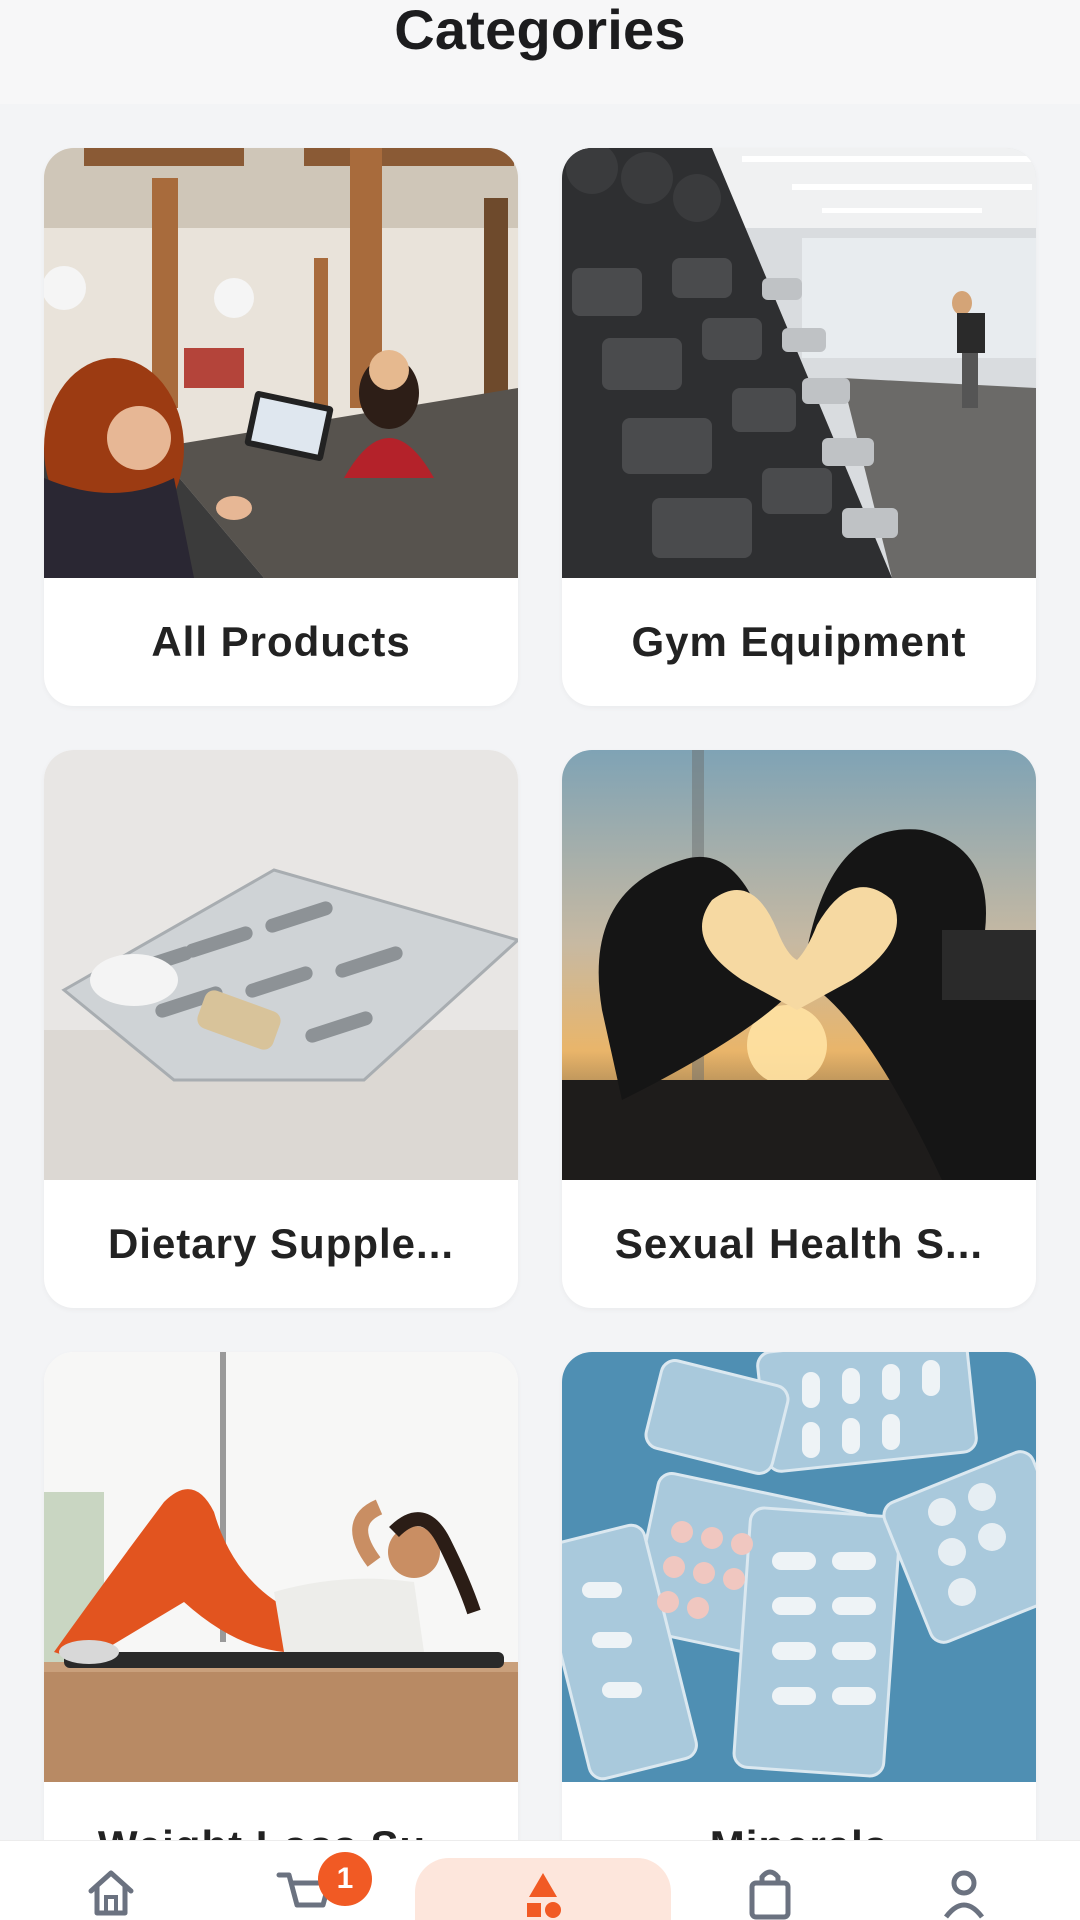 This screenshot has height=1920, width=1080. I want to click on cart-badge: 1, so click(345, 1879).